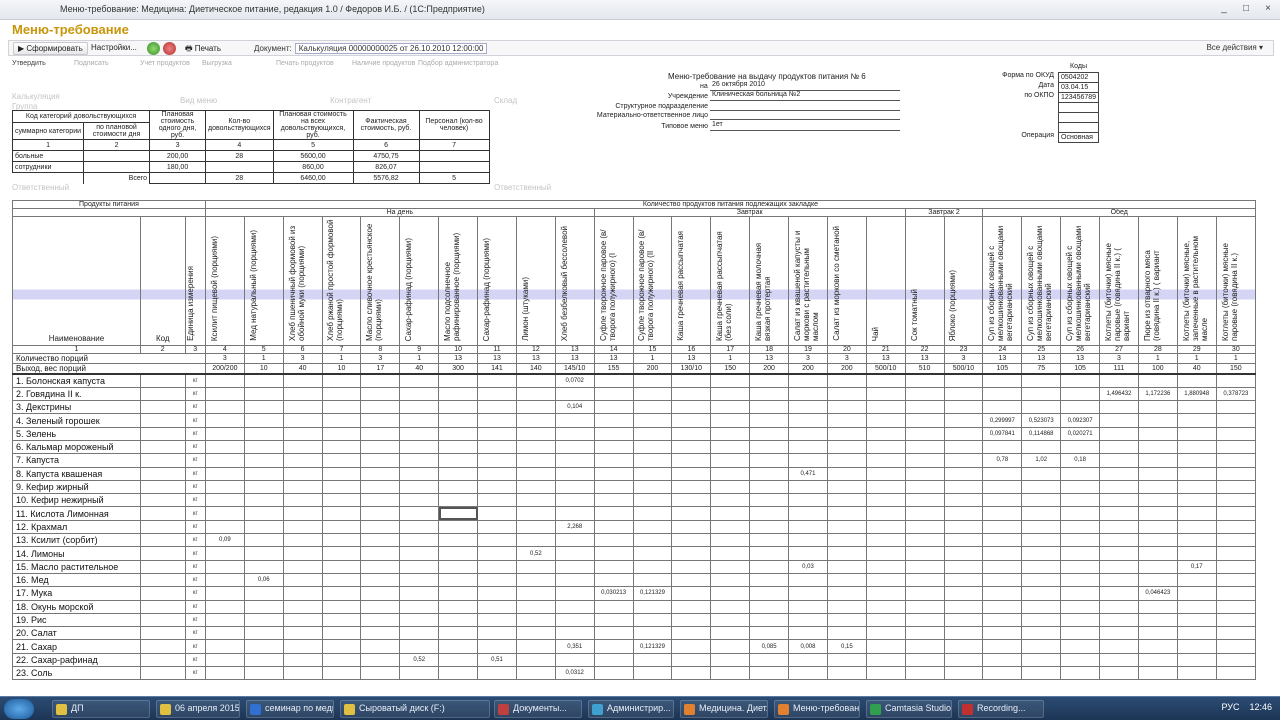  I want to click on language-indicator: РУС, so click(1230, 707).